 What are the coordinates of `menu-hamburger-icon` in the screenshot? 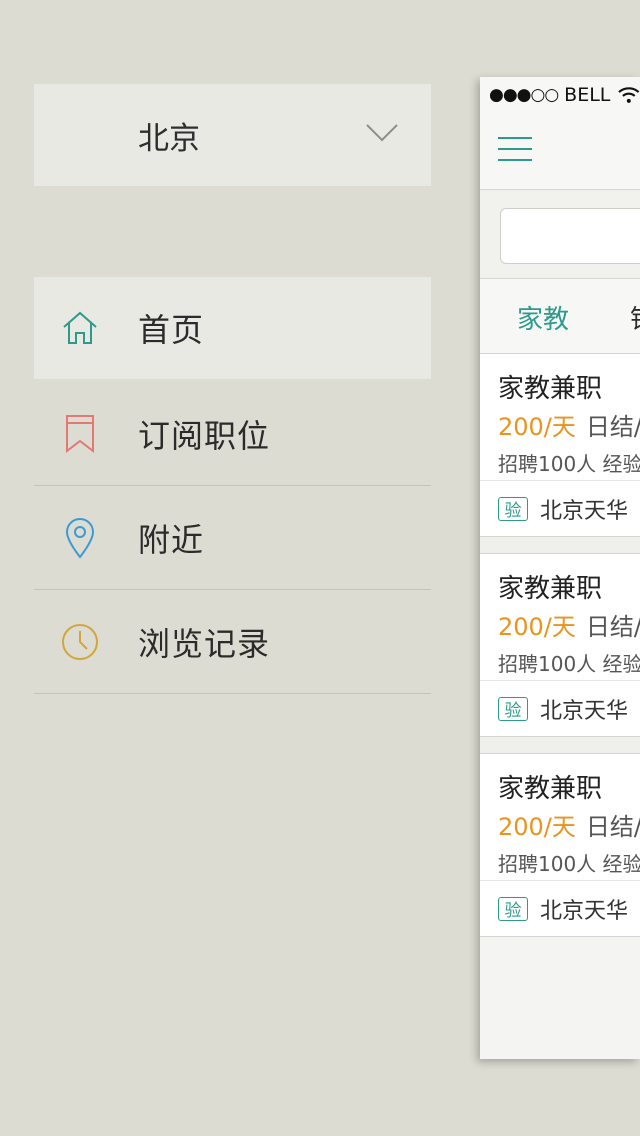 It's located at (515, 150).